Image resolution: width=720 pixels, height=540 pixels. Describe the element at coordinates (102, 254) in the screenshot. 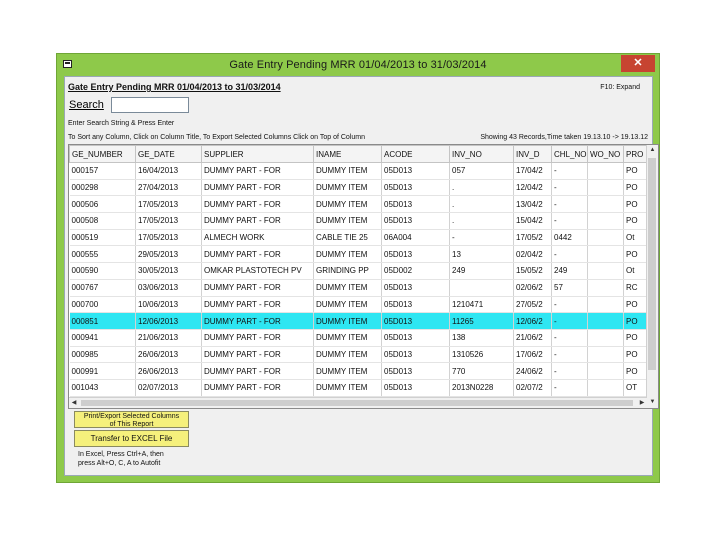

I see `table-cell: 000555` at that location.